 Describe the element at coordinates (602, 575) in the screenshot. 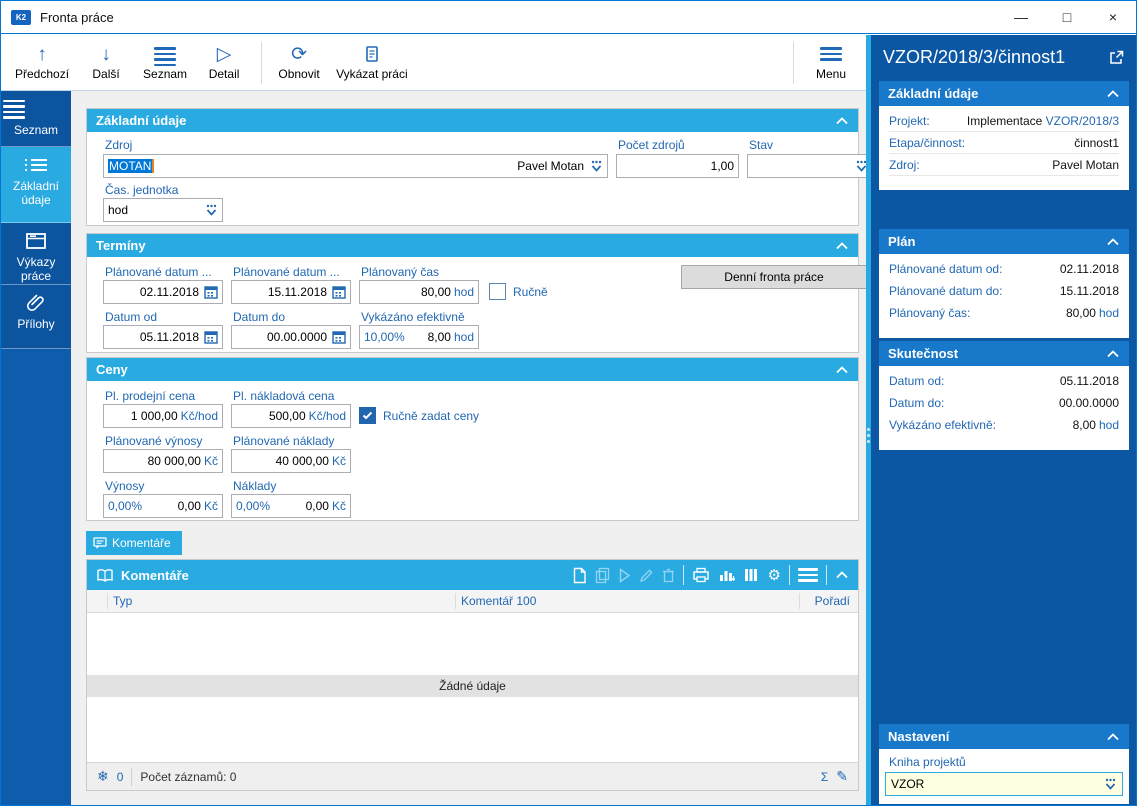

I see `copy-record-icon` at that location.